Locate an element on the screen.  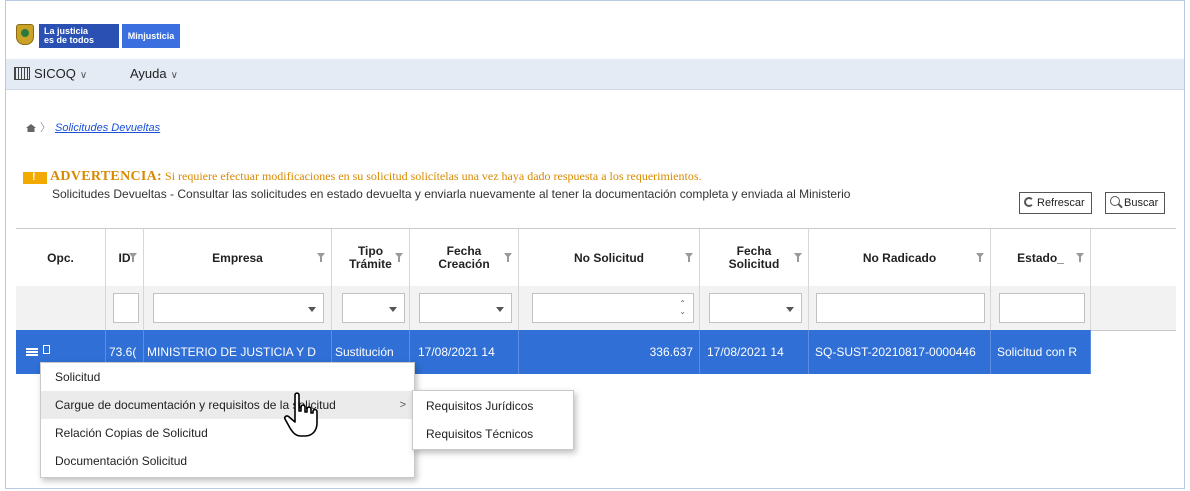
refresh-label: Refrescar is located at coordinates (1061, 203).